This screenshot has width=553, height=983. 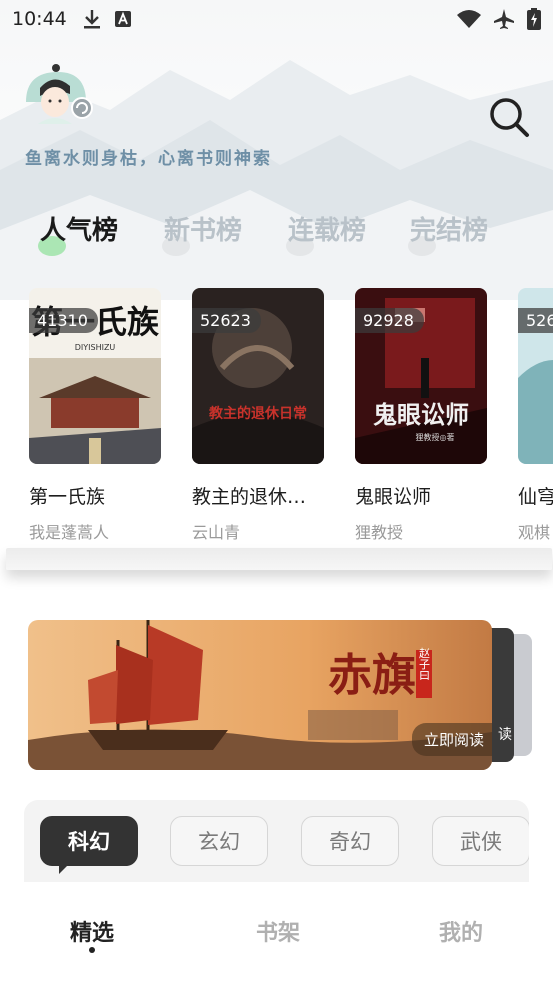 What do you see at coordinates (421, 376) in the screenshot?
I see `book-cover: 鬼眼讼师 狸教授◎著 92928` at bounding box center [421, 376].